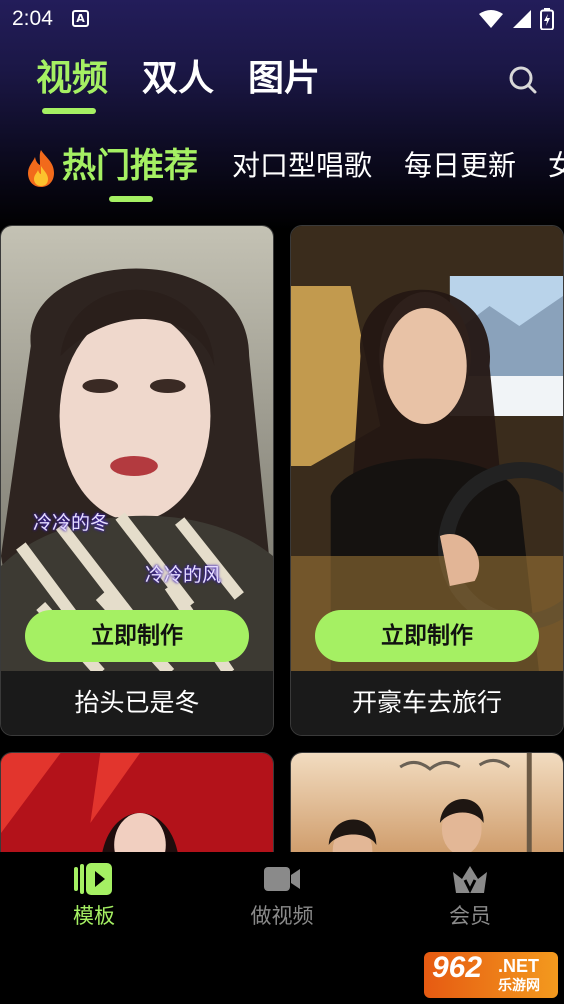 The width and height of the screenshot is (564, 1004). What do you see at coordinates (460, 166) in the screenshot?
I see `category-tab-daily: 每日更新` at bounding box center [460, 166].